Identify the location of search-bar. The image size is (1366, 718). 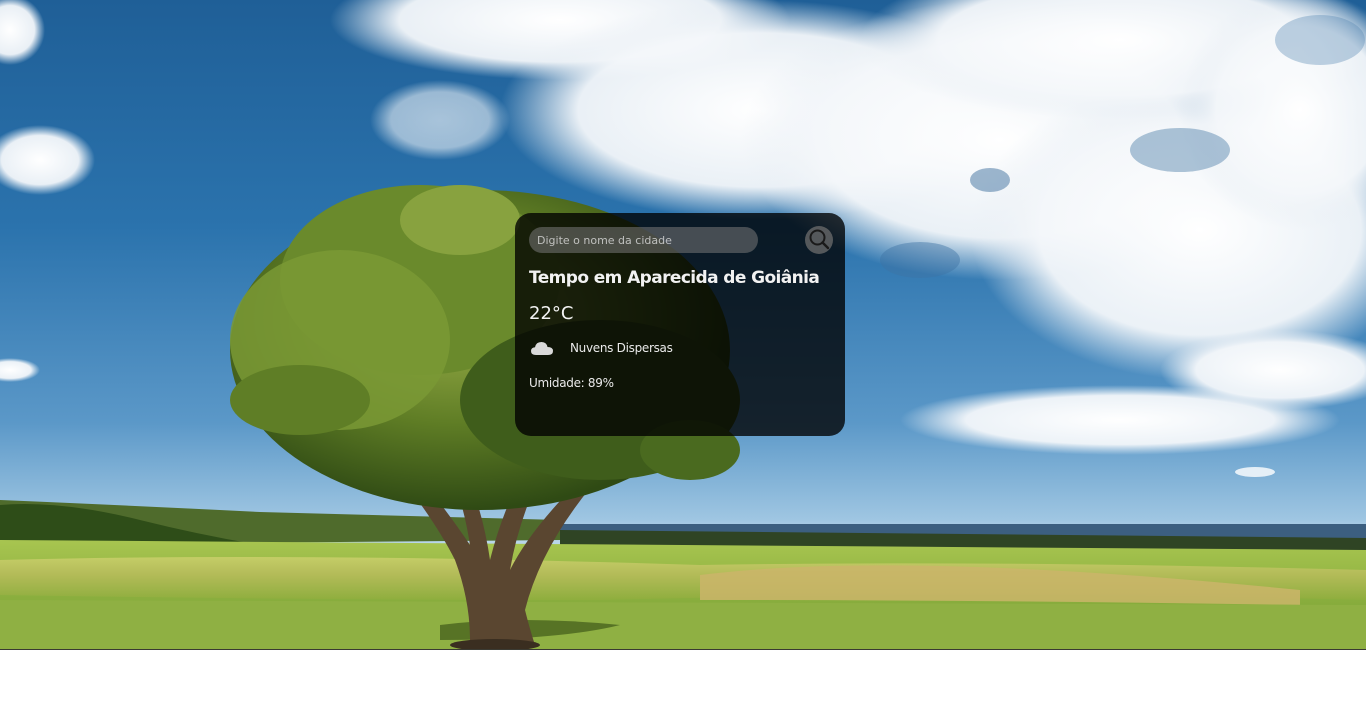
(681, 240).